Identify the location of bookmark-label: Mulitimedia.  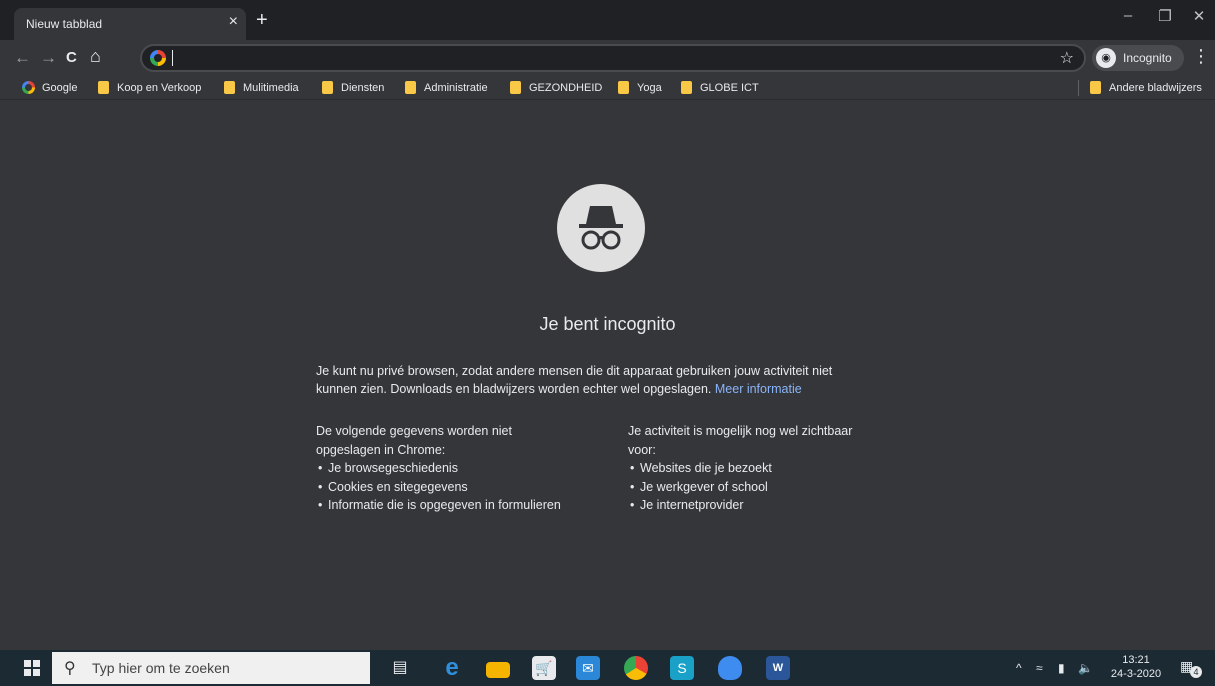
(271, 87).